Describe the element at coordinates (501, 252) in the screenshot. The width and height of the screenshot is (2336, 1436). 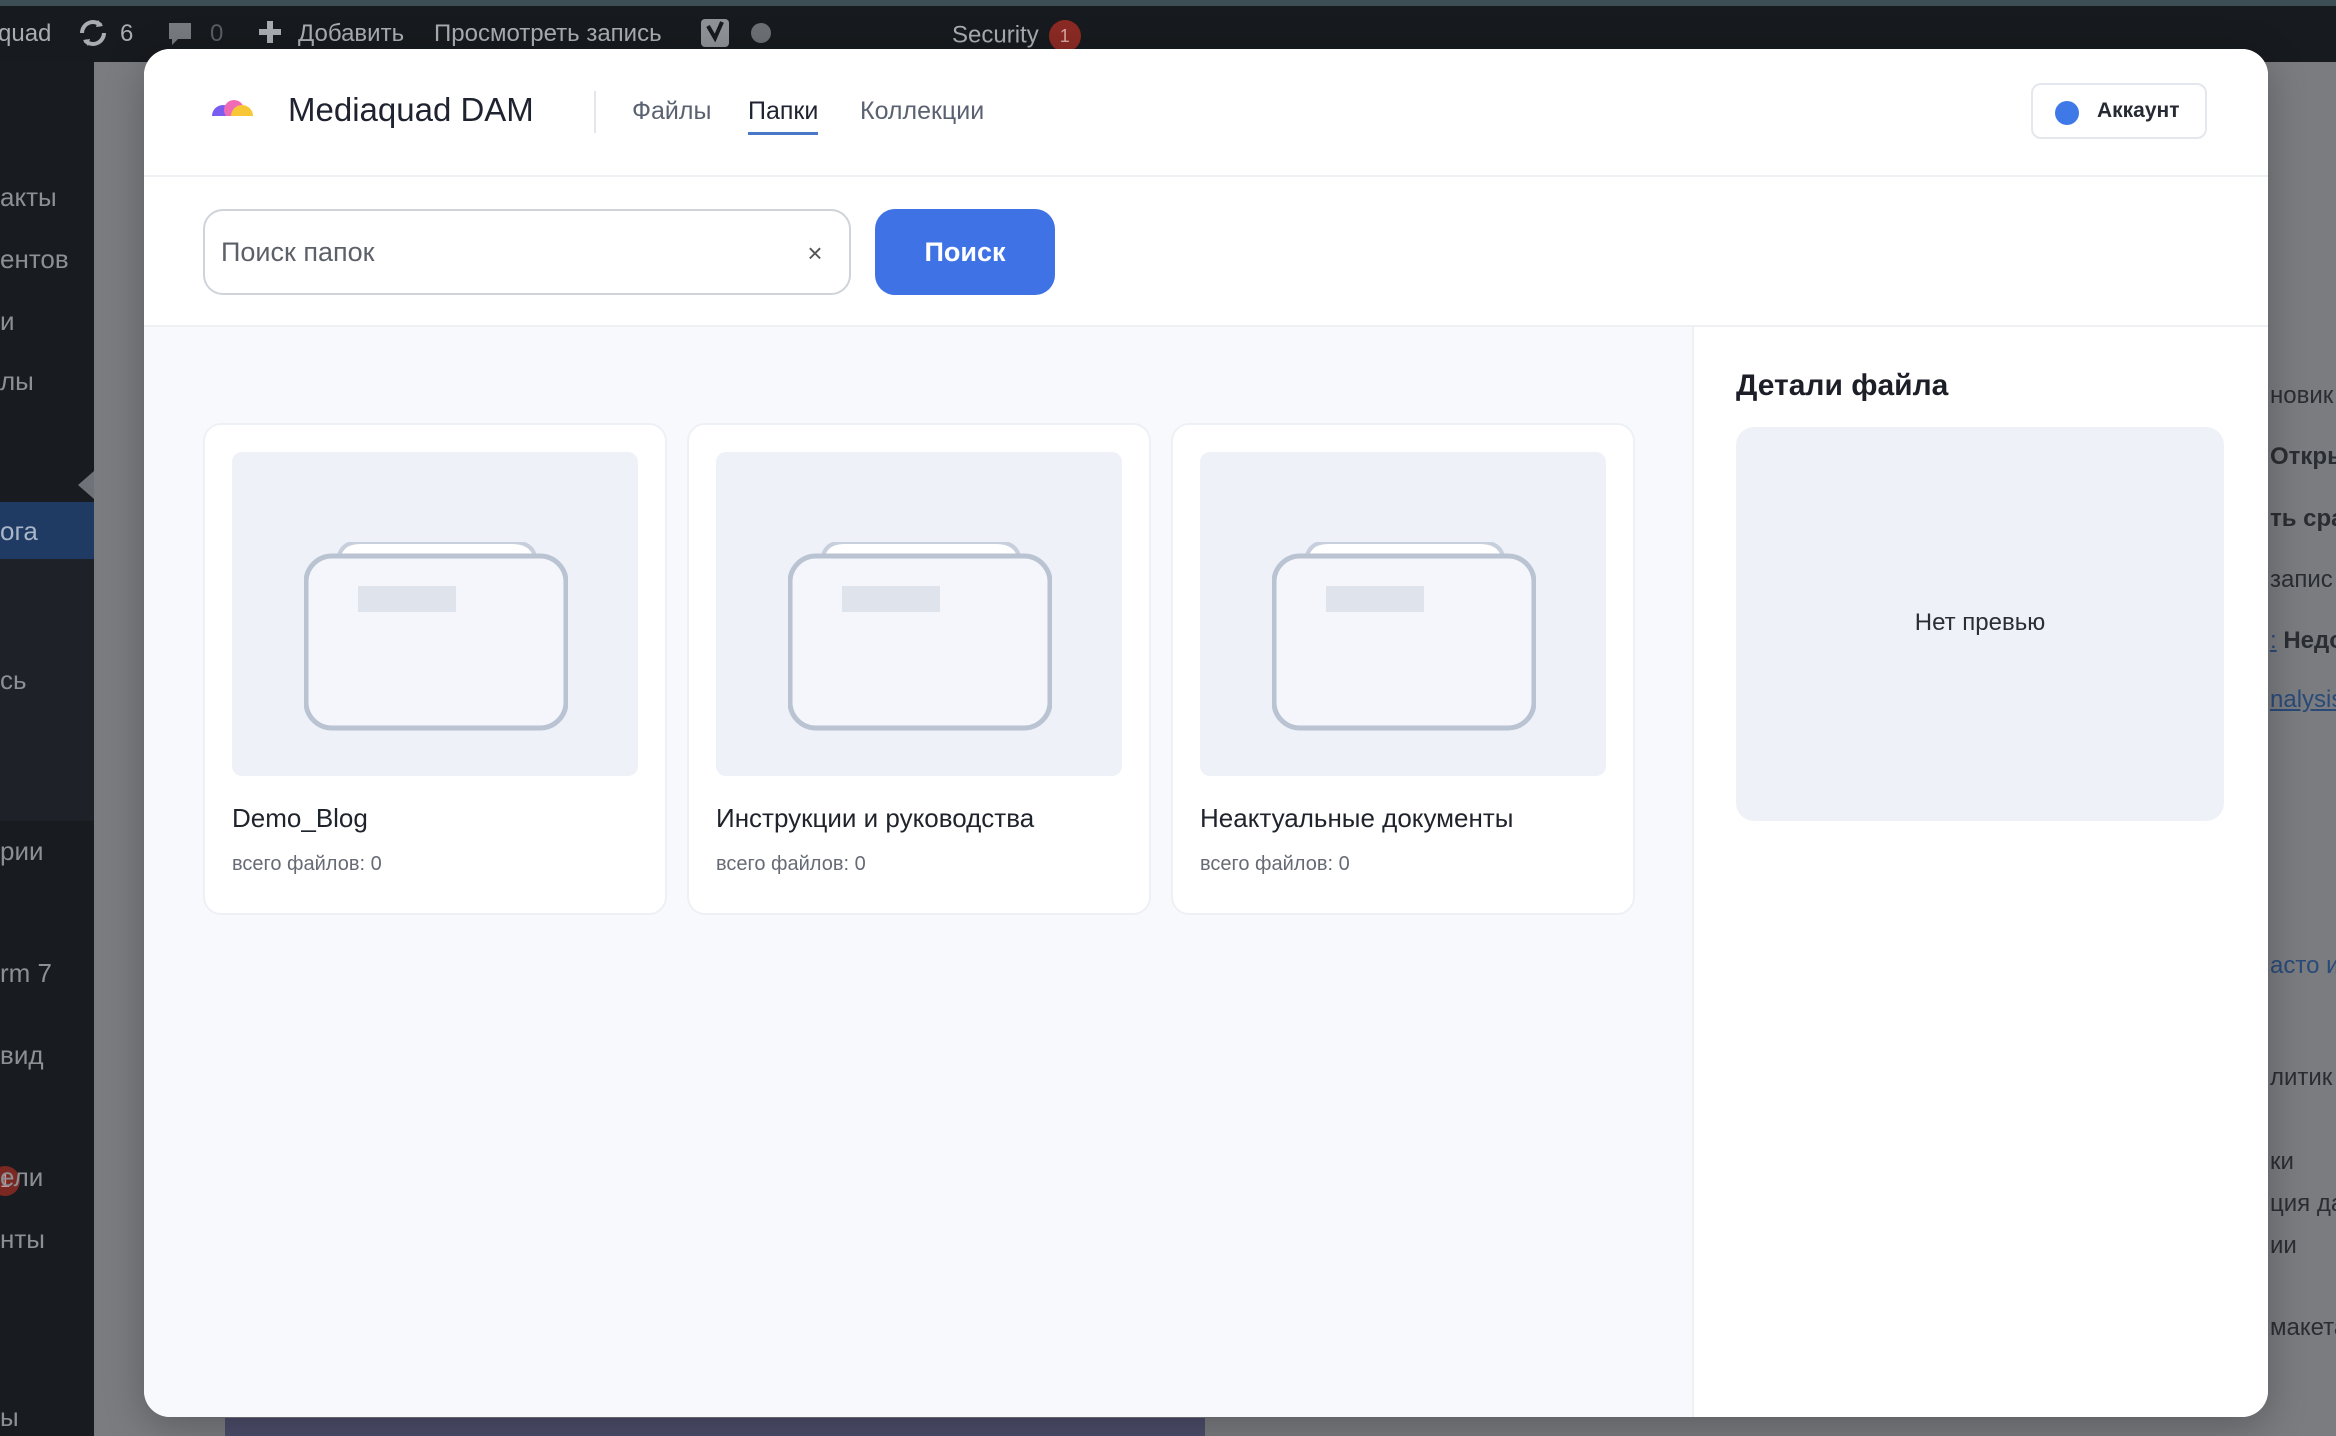
I see `search-input` at that location.